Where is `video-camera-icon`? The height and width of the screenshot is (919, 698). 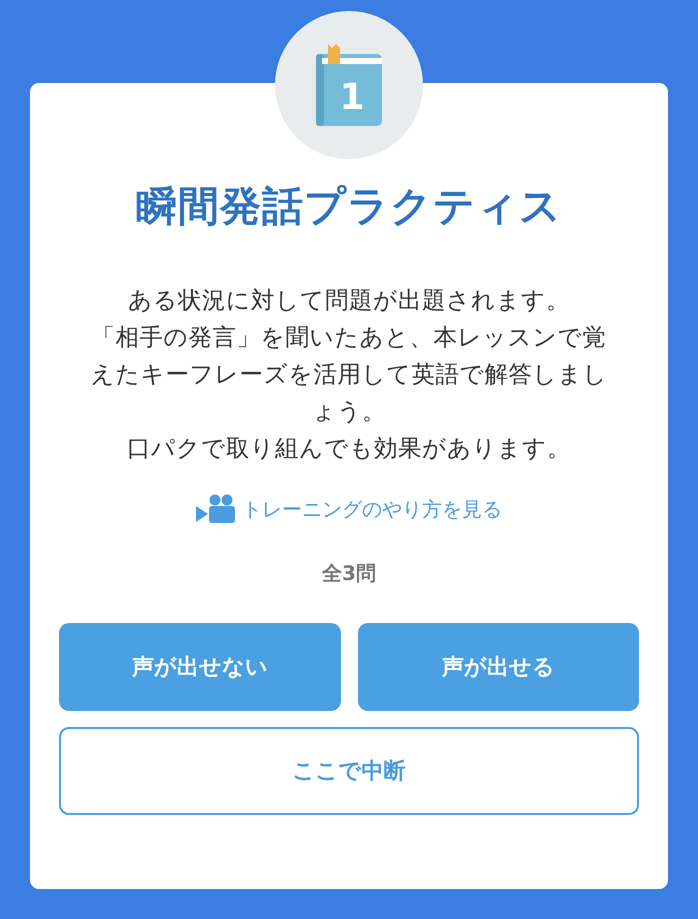
video-camera-icon is located at coordinates (216, 509).